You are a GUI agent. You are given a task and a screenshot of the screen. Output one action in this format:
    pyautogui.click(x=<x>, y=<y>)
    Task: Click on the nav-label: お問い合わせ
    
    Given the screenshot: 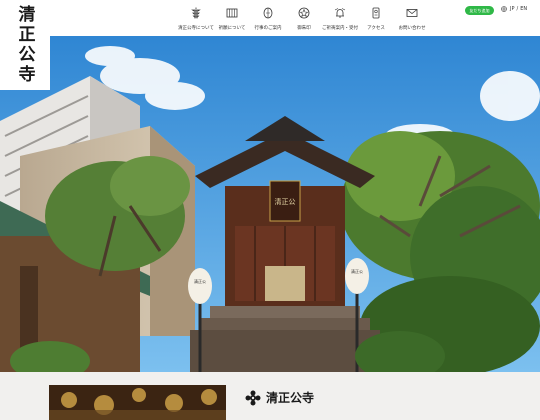 What is the action you would take?
    pyautogui.click(x=412, y=28)
    